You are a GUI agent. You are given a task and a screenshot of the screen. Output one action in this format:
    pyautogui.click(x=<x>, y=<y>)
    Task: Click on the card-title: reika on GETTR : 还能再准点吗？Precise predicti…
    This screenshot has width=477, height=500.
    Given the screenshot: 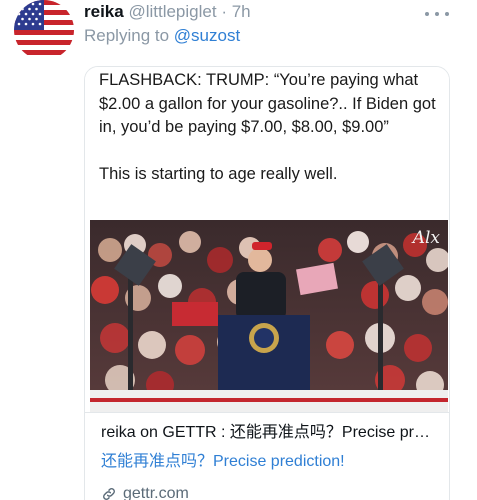 What is the action you would take?
    pyautogui.click(x=267, y=433)
    